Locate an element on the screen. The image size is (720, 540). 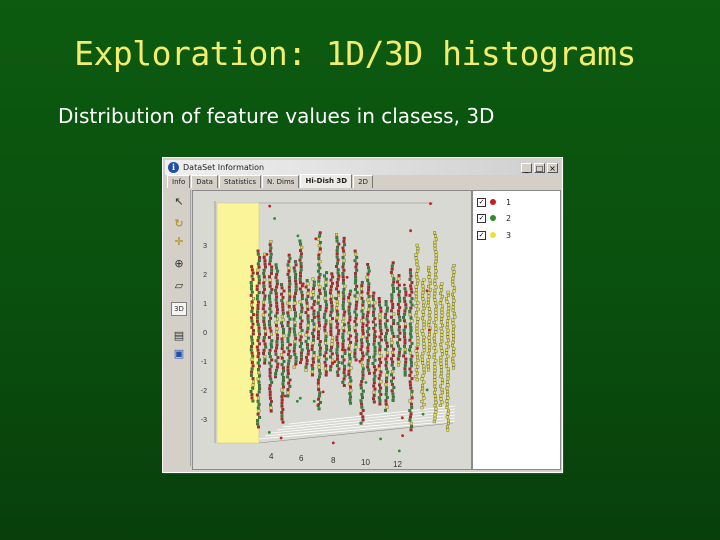
save-icon: ▣ is located at coordinates (179, 354).